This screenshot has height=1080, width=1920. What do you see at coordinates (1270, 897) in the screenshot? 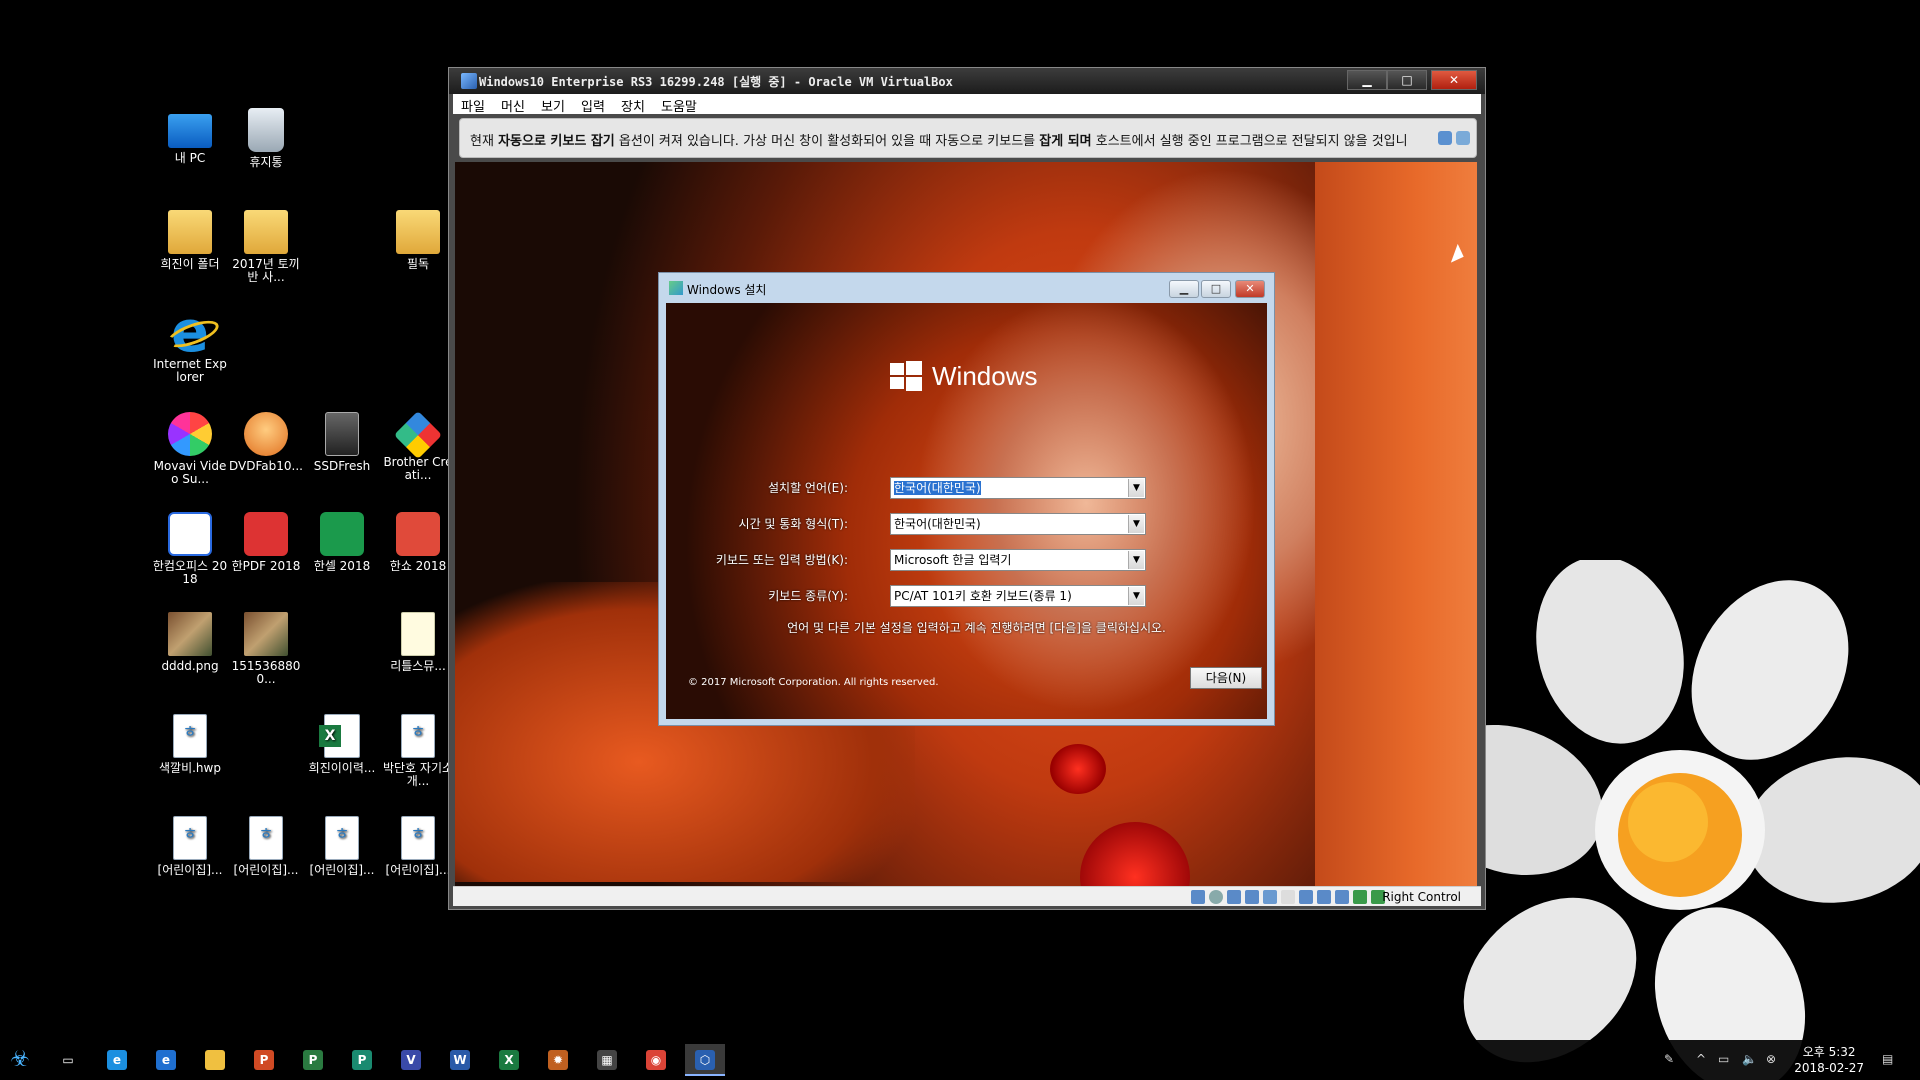
I see `usb-icon` at bounding box center [1270, 897].